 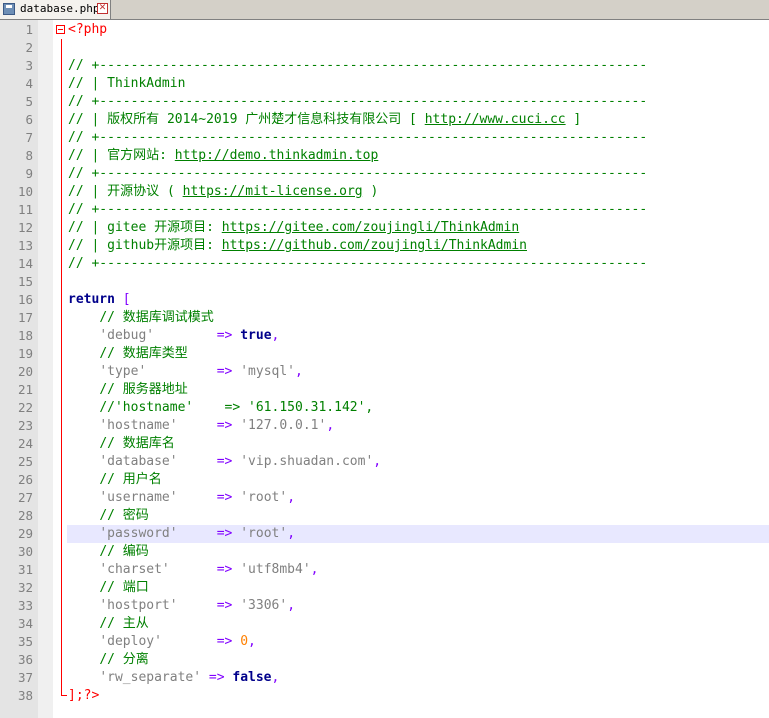 I want to click on code-line: 26 // 用户名, so click(x=384, y=480).